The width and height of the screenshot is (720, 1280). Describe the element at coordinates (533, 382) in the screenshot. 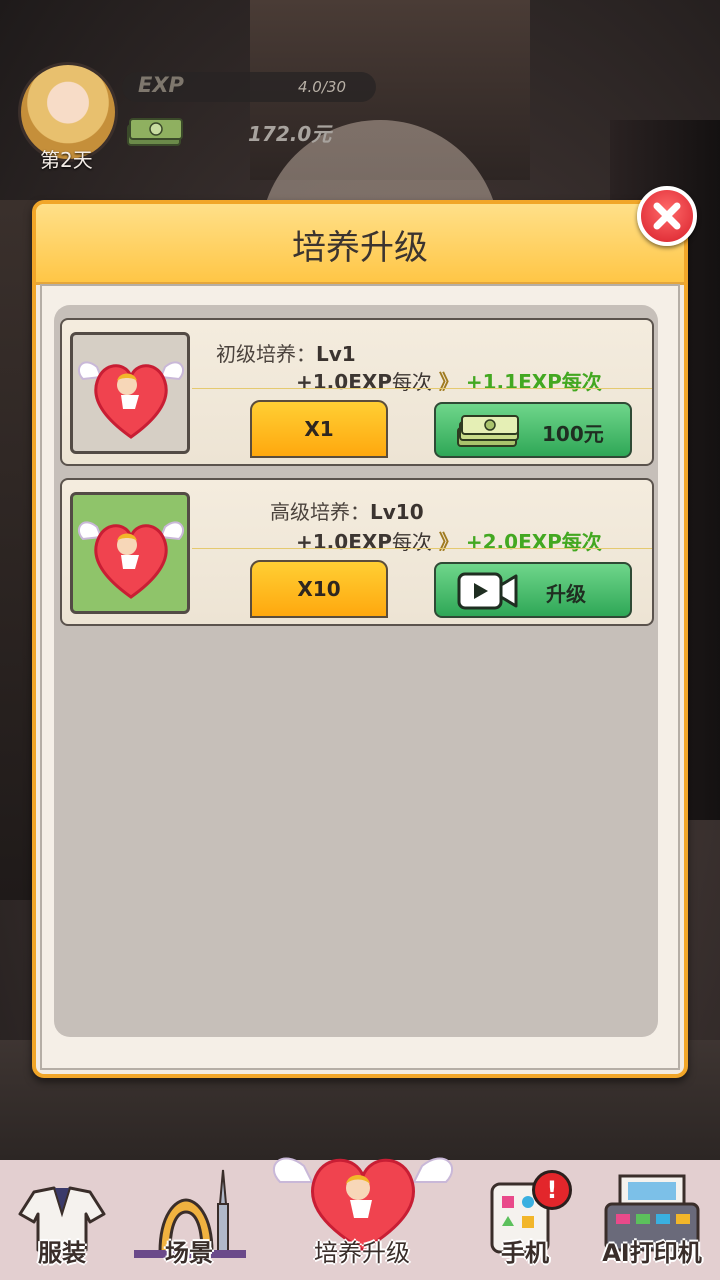

I see `next-rate: +1.1EXP每次` at that location.